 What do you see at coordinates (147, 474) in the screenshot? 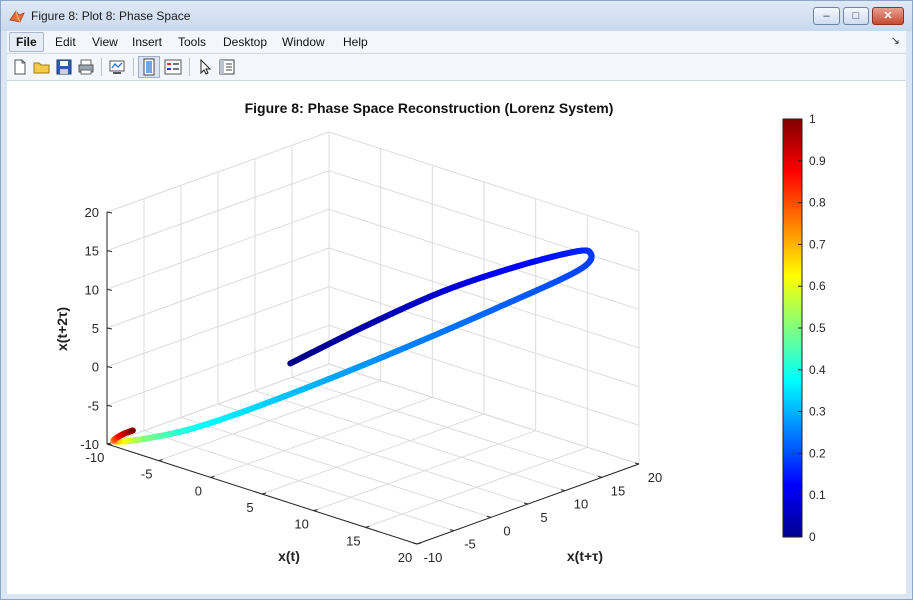
I see `x-tick-label: -5` at bounding box center [147, 474].